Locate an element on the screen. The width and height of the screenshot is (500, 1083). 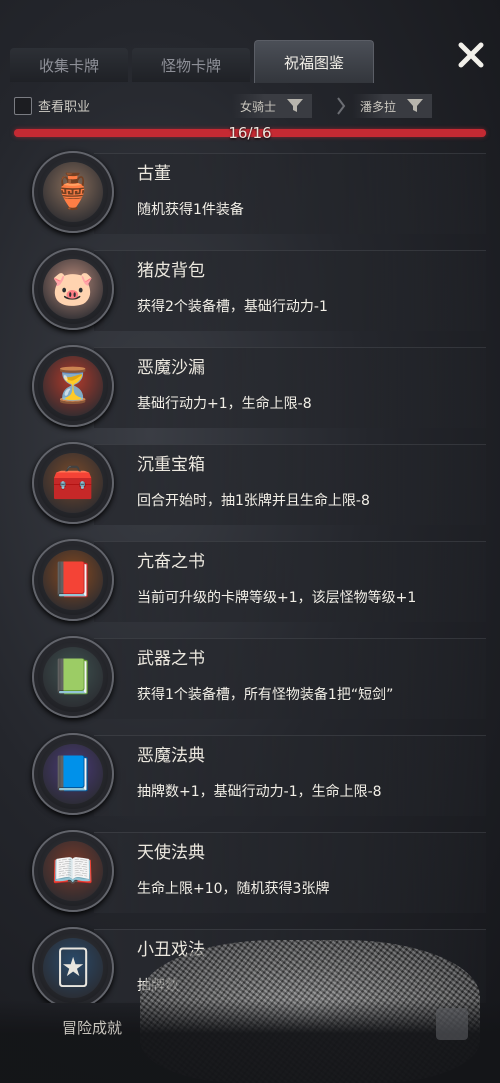
blessing-row: ⏳ 恶魔沙漏基础行动力+1，生命上限-8 is located at coordinates (250, 387).